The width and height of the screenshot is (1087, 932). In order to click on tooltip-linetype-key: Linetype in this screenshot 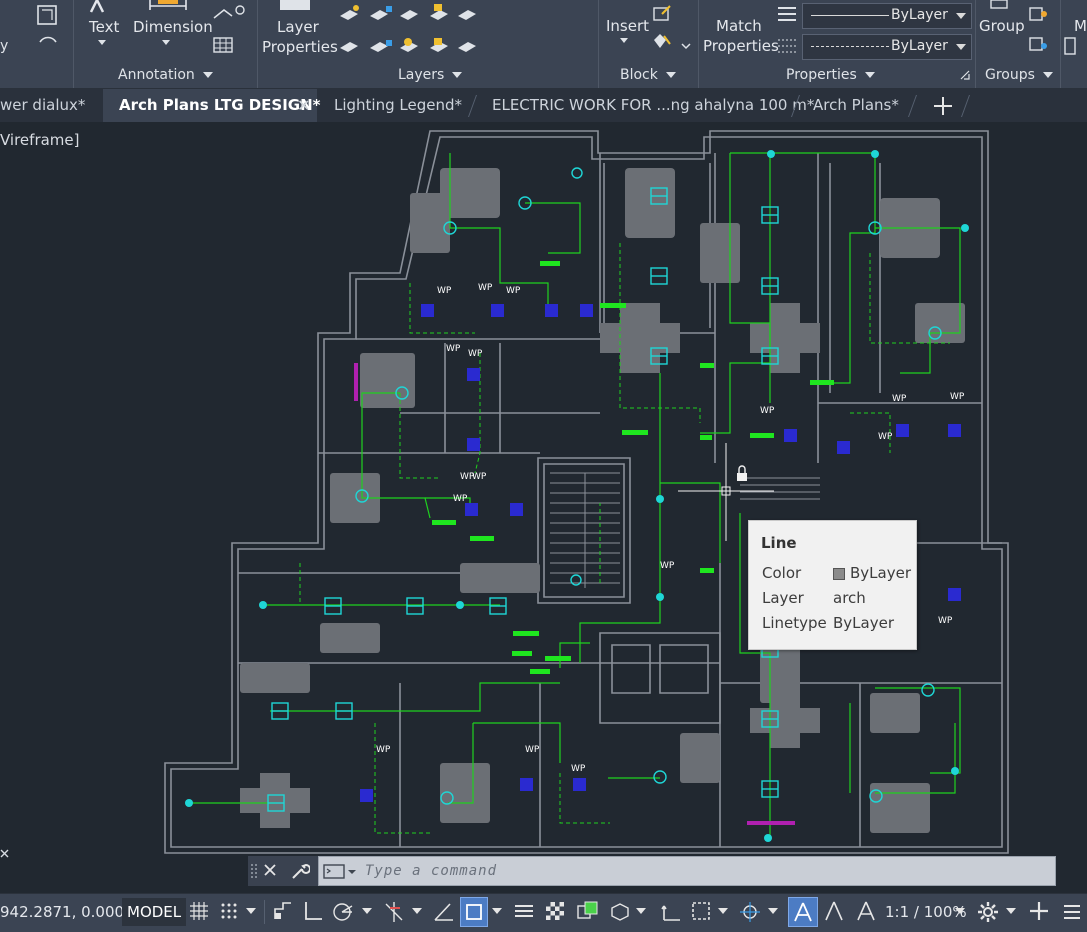, I will do `click(794, 623)`.